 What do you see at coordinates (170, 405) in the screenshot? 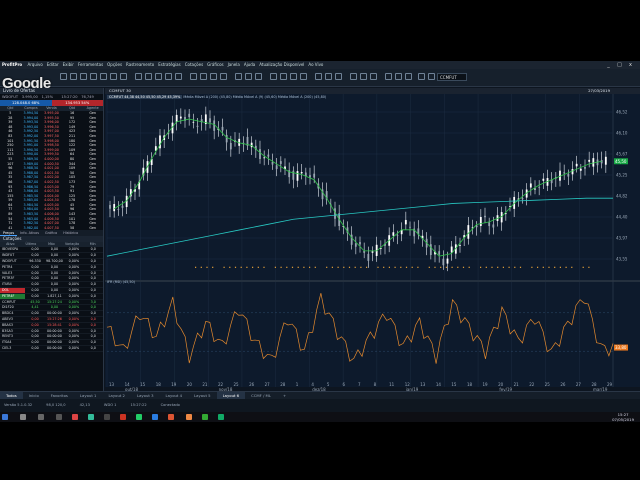
I see `status-field: Conectado` at bounding box center [170, 405].